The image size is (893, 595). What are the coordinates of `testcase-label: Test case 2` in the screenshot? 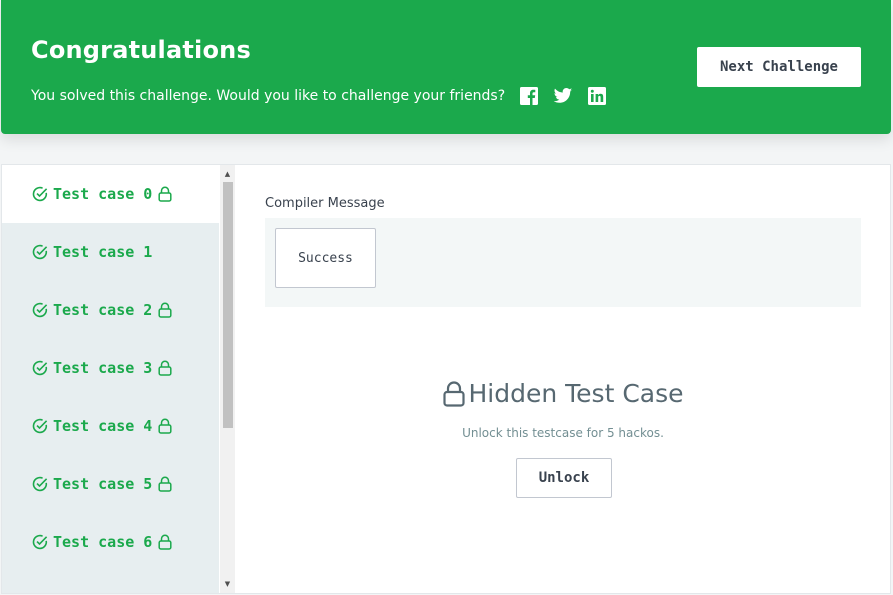 It's located at (103, 310).